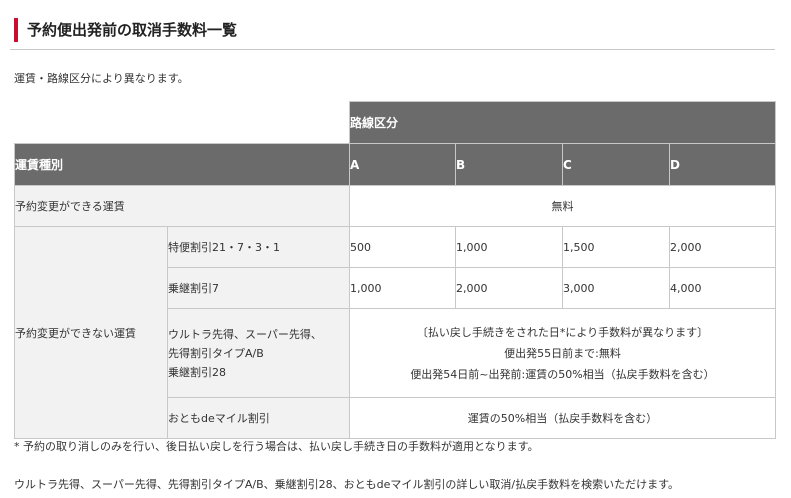 This screenshot has width=791, height=498. What do you see at coordinates (182, 206) in the screenshot?
I see `changeable-fare-label: 予約変更ができる運賃` at bounding box center [182, 206].